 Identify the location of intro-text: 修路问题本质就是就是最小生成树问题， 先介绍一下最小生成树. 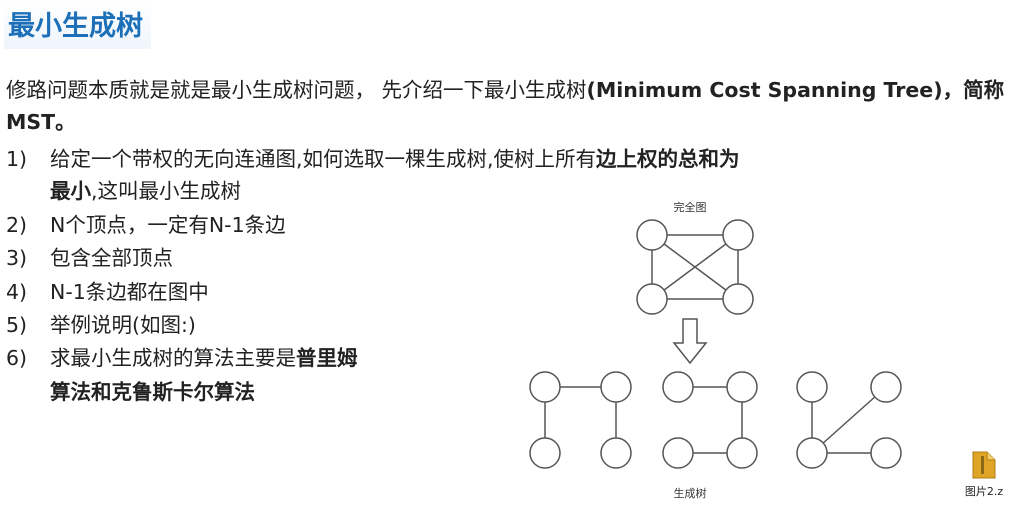
(296, 90).